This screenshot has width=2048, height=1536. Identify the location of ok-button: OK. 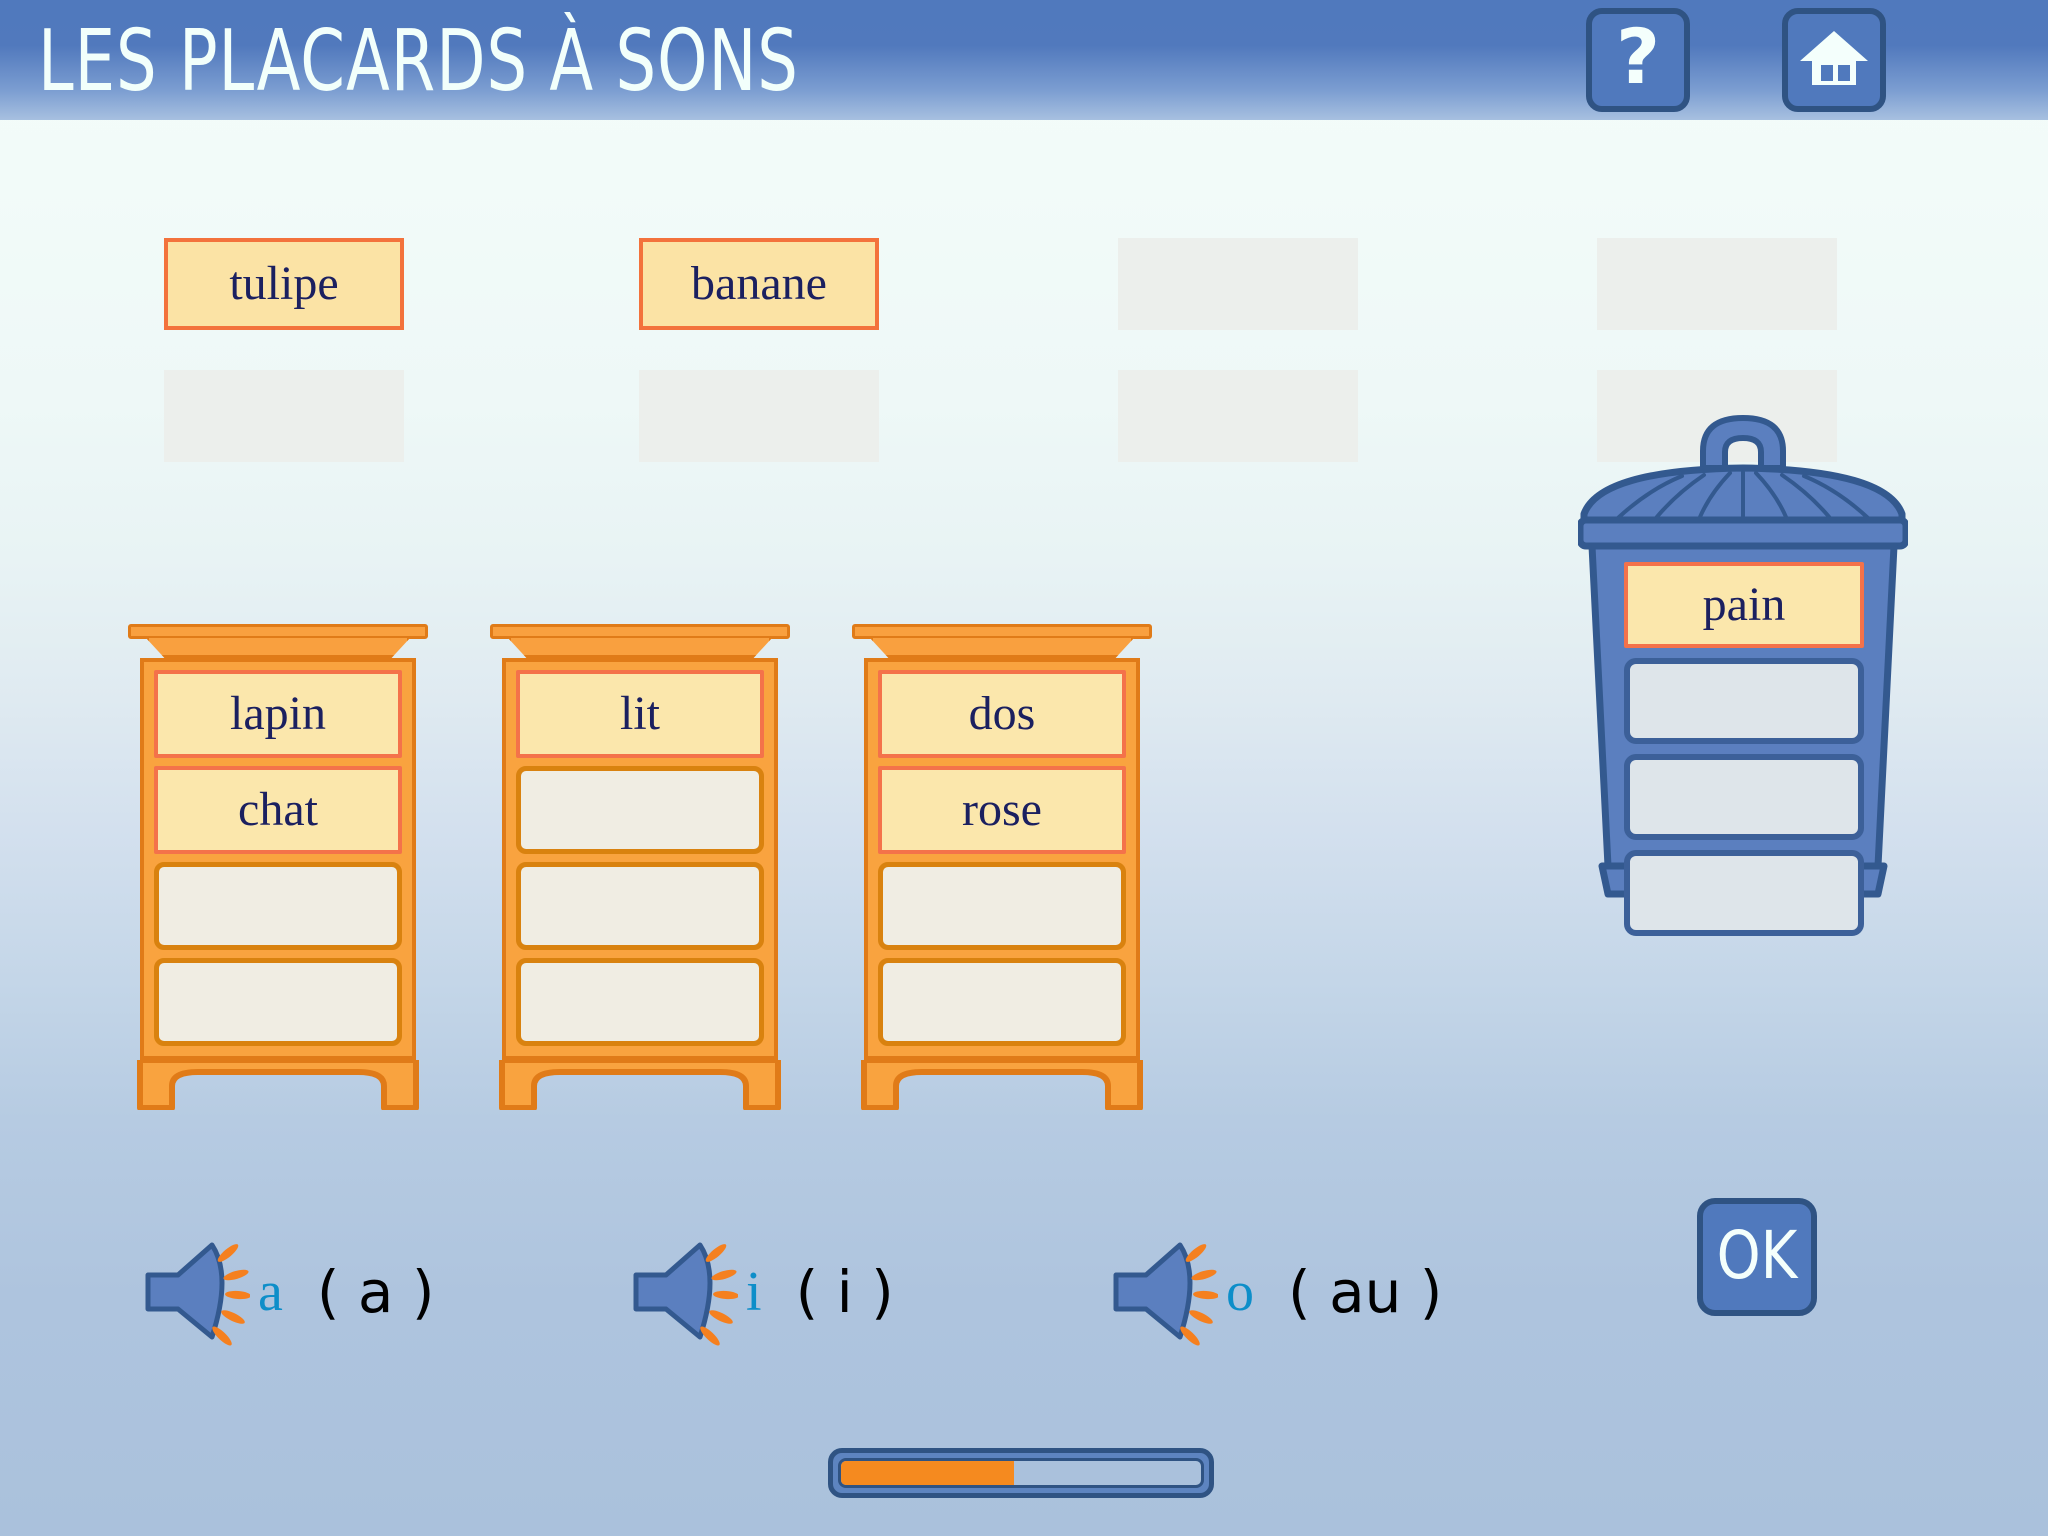
(1757, 1257).